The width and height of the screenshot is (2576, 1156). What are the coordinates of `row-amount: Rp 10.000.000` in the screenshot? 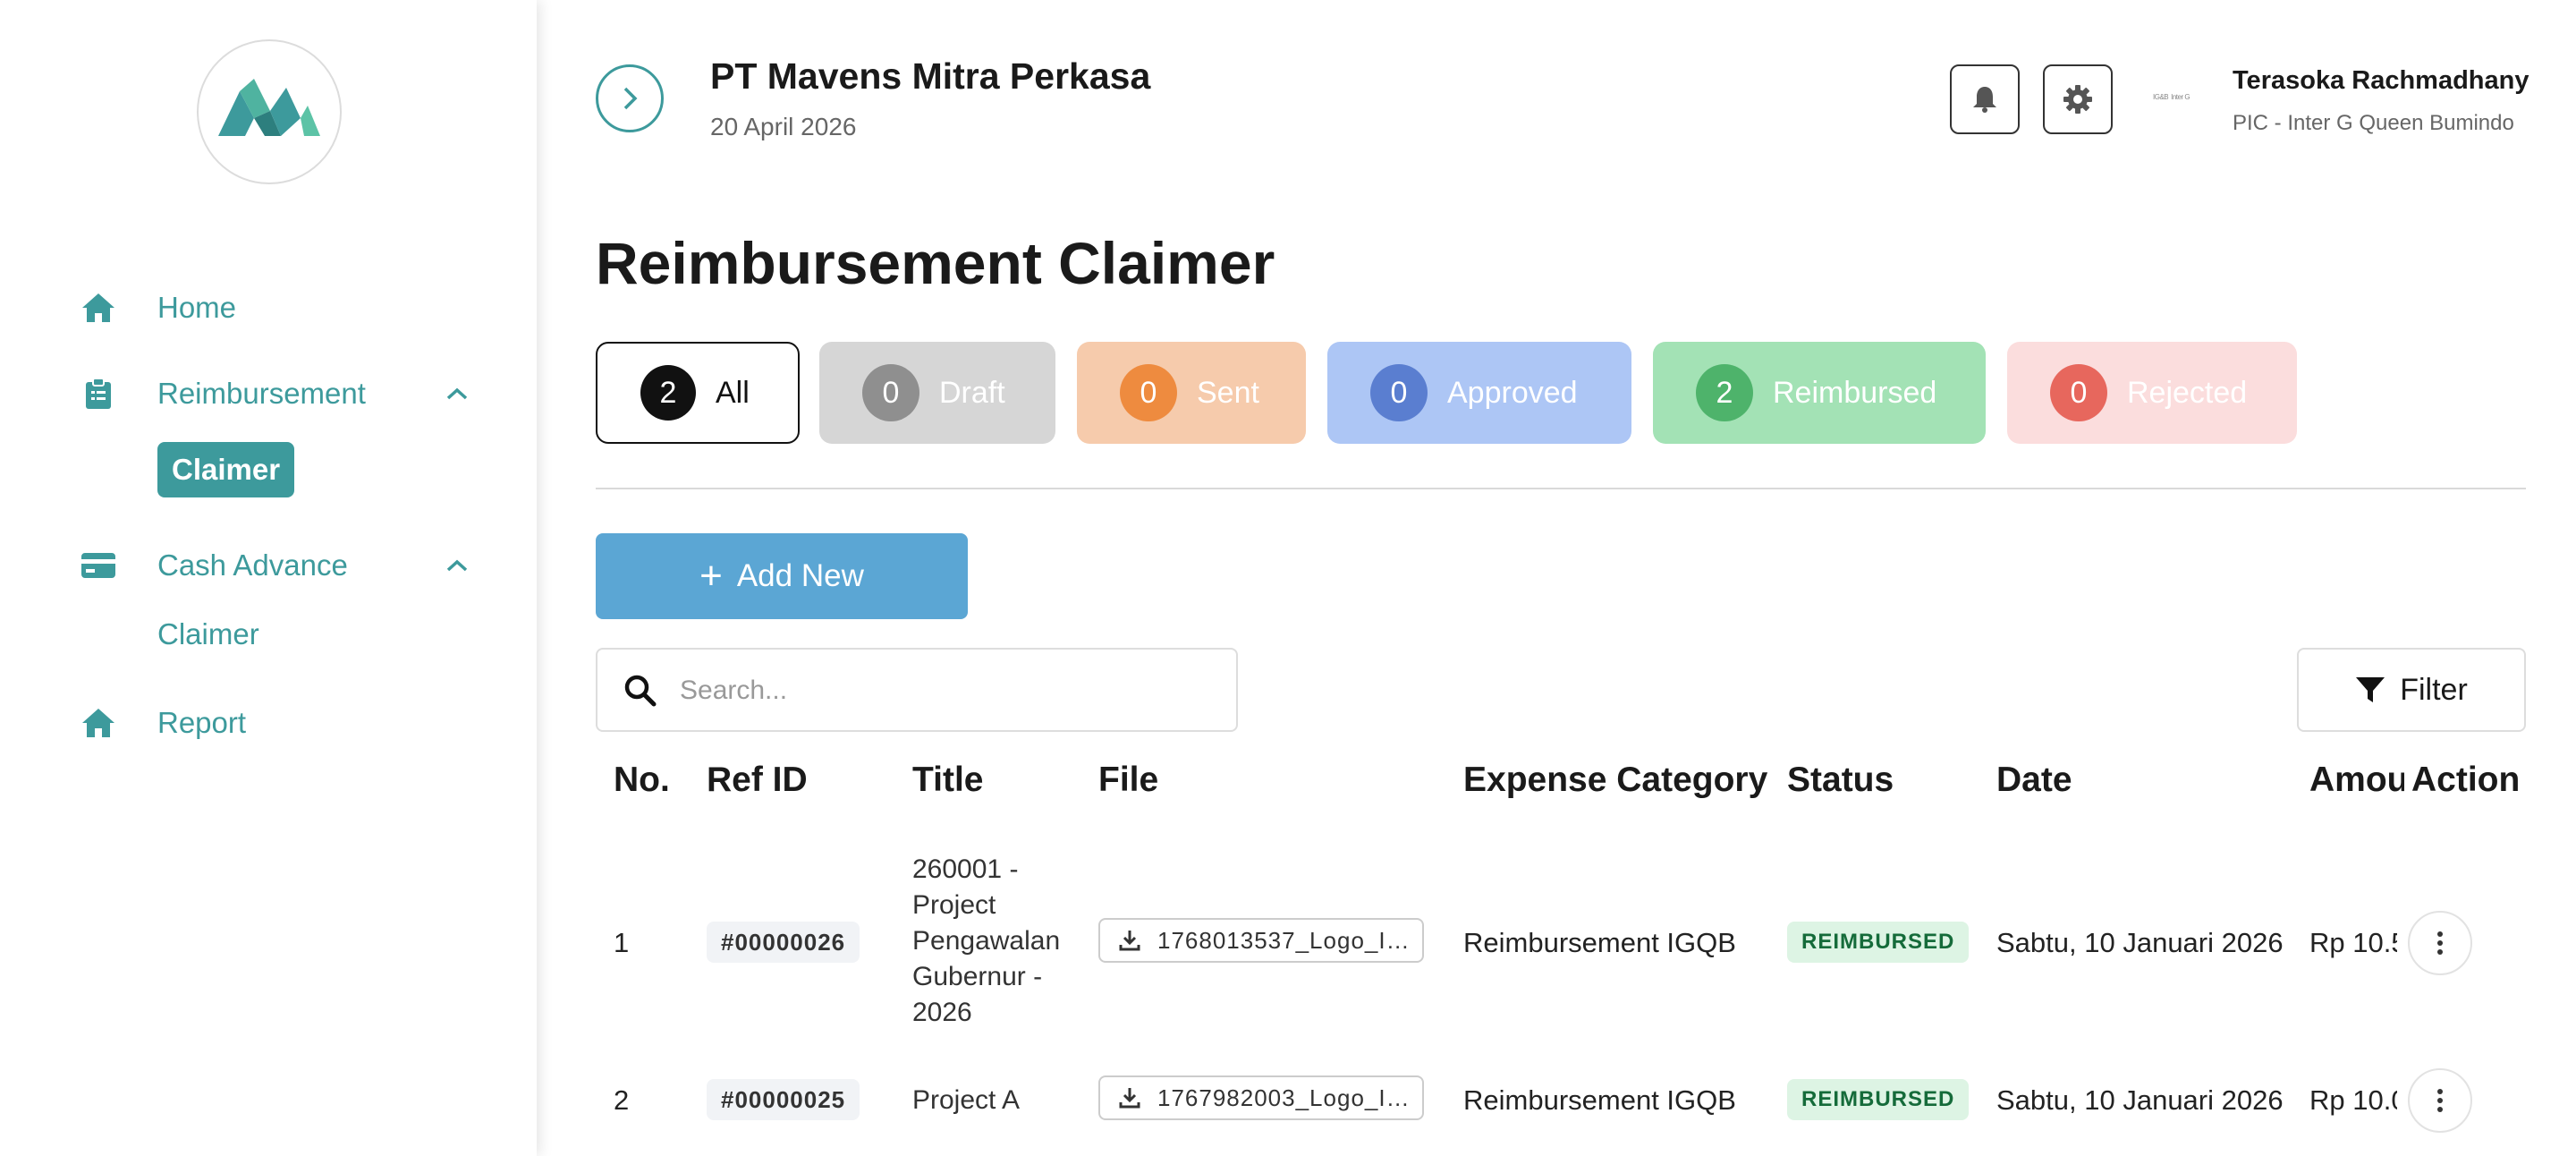 It's located at (2353, 1100).